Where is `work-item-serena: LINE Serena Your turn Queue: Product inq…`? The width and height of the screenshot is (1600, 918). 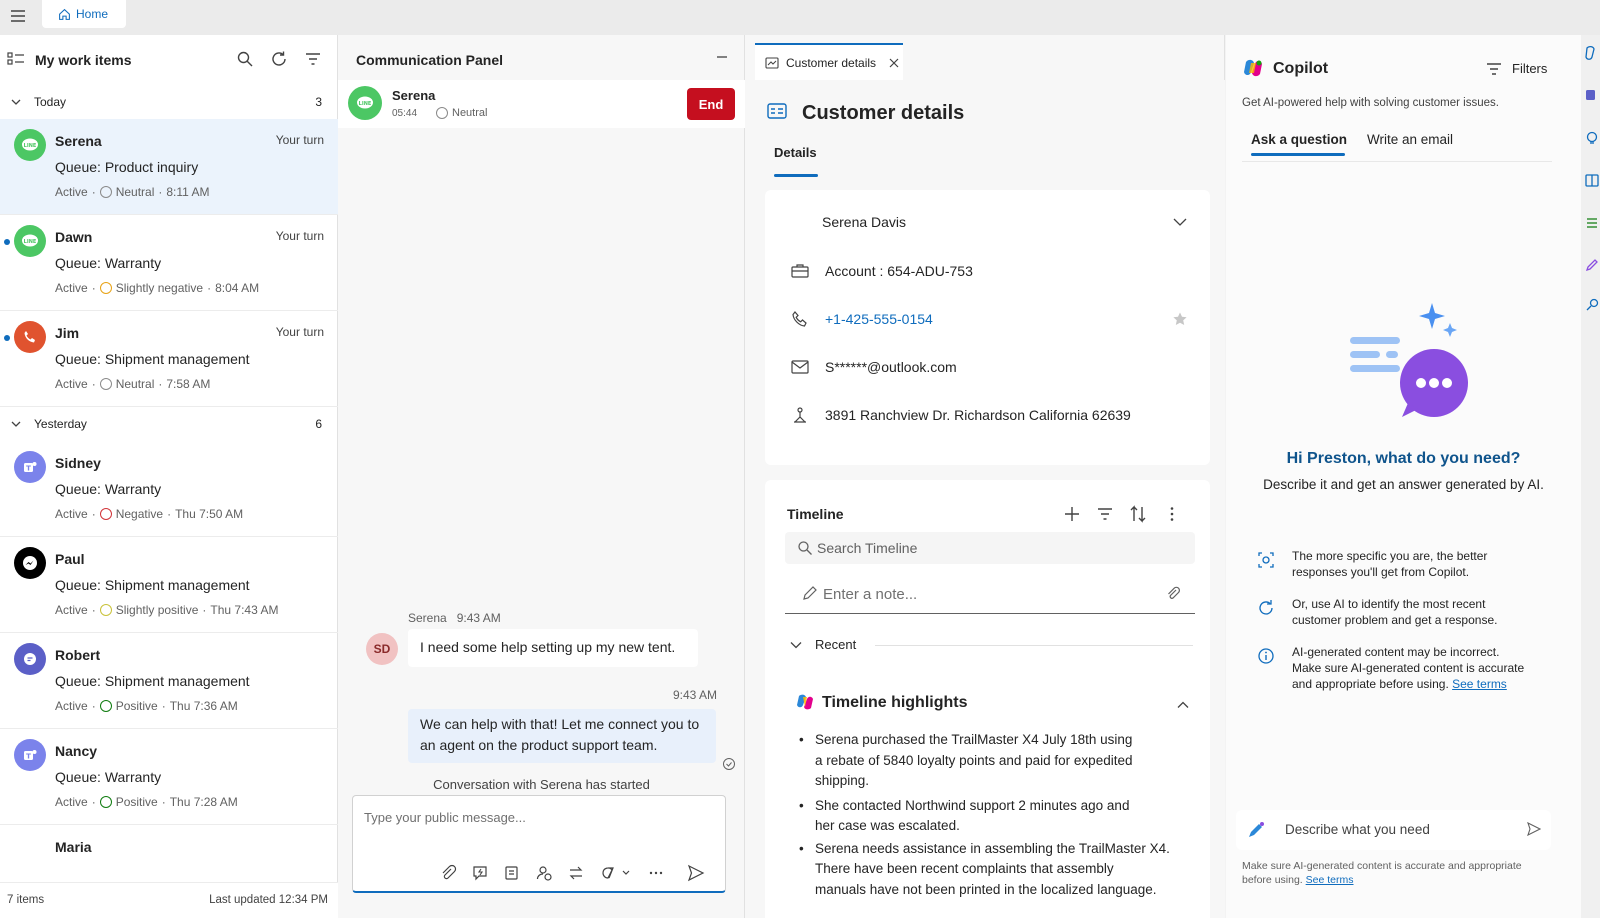 work-item-serena: LINE Serena Your turn Queue: Product inq… is located at coordinates (169, 167).